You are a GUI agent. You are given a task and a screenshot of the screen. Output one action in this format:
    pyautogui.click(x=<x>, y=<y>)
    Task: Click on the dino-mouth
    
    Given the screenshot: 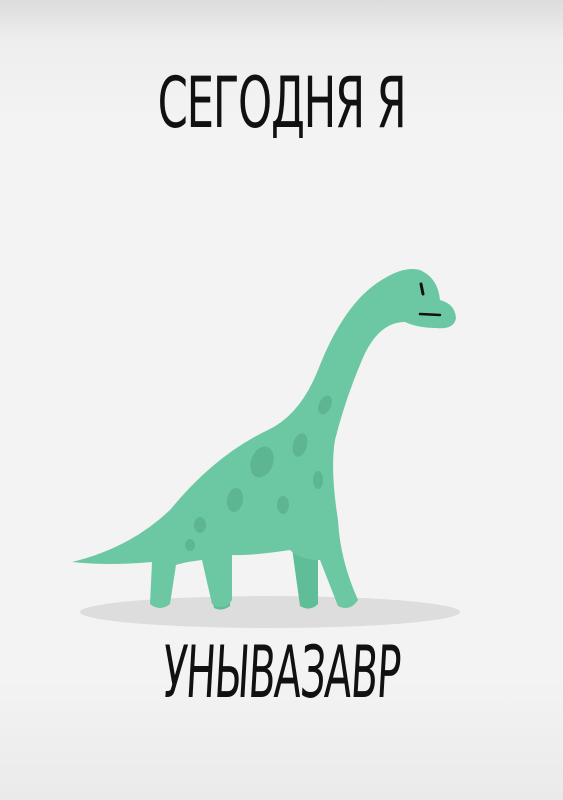 What is the action you would take?
    pyautogui.click(x=430, y=314)
    